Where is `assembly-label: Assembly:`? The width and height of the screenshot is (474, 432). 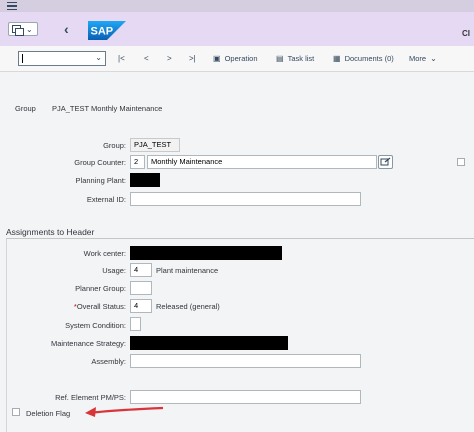 assembly-label: Assembly: is located at coordinates (108, 361).